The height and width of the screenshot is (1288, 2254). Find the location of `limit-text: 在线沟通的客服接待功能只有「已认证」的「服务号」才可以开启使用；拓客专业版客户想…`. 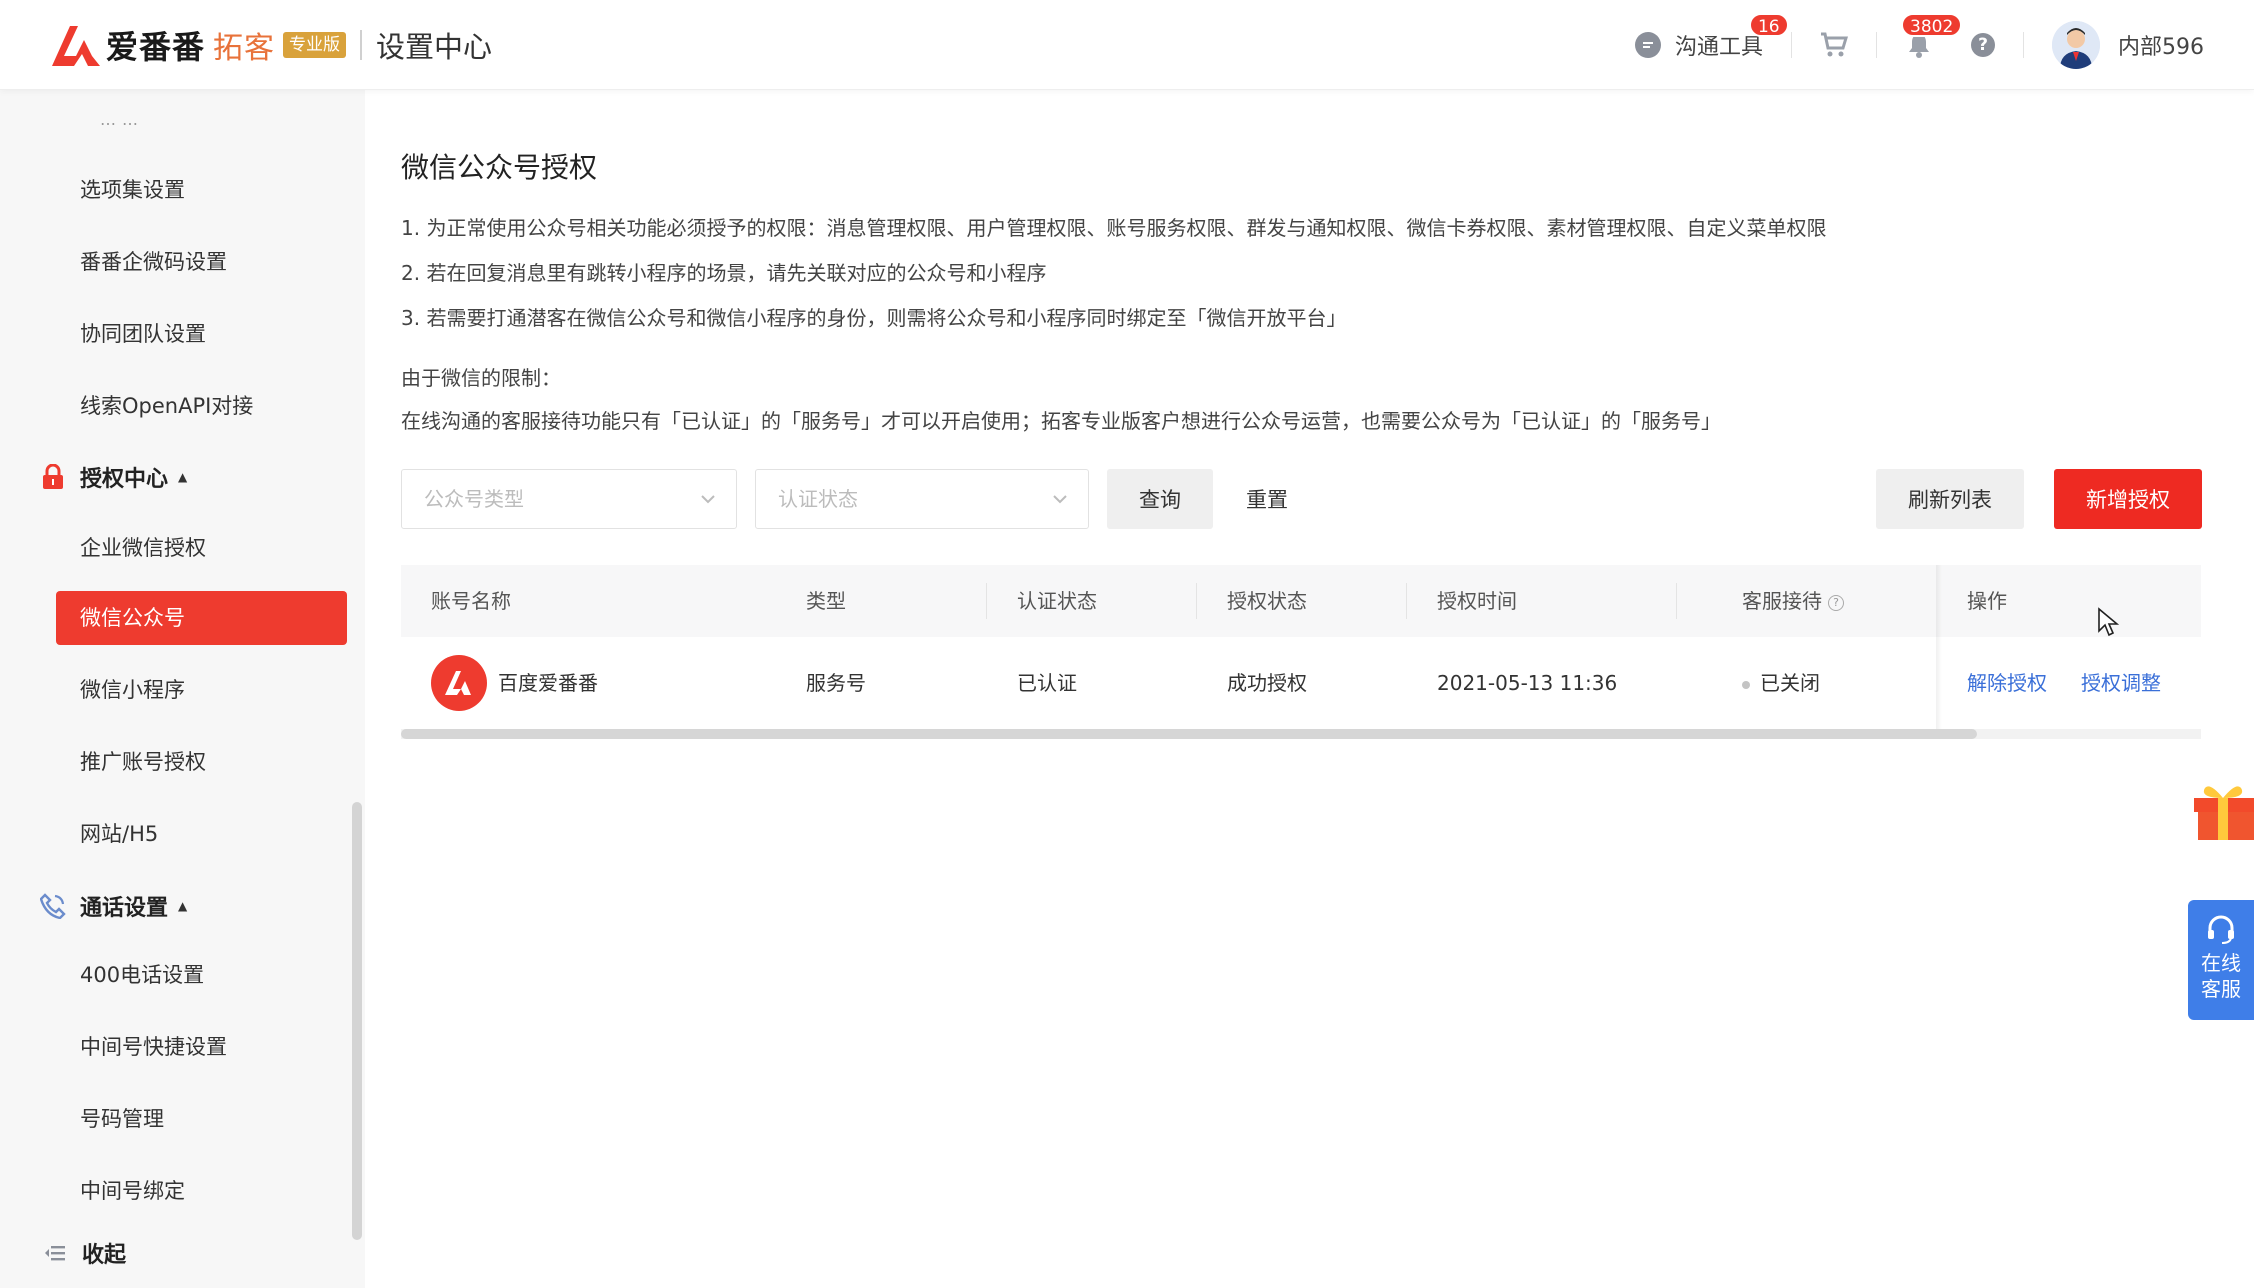

limit-text: 在线沟通的客服接待功能只有「已认证」的「服务号」才可以开启使用；拓客专业版客户想… is located at coordinates (1061, 421).